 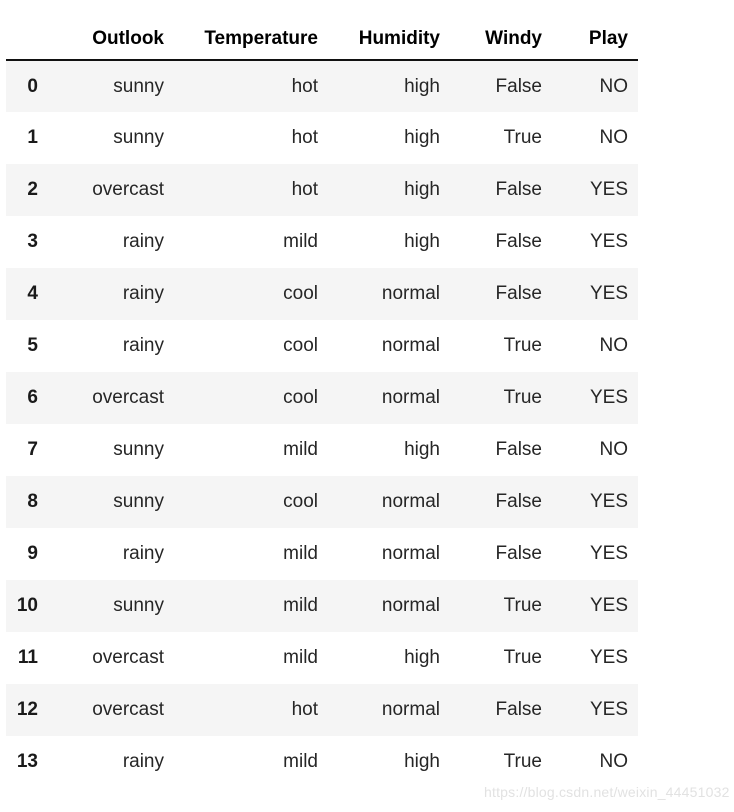 What do you see at coordinates (27, 450) in the screenshot?
I see `row-index-label: 7` at bounding box center [27, 450].